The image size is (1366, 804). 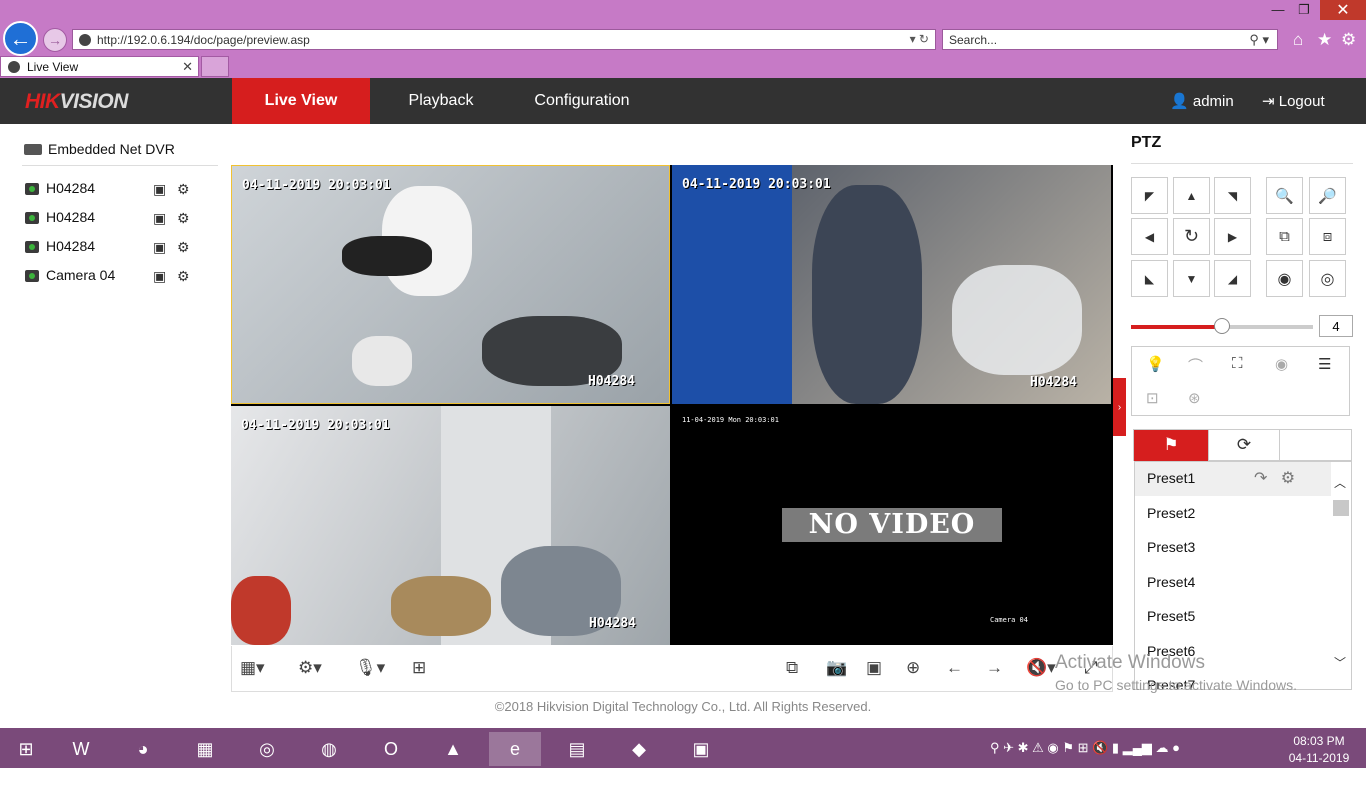 I want to click on close-window-button: ✕, so click(x=1343, y=10).